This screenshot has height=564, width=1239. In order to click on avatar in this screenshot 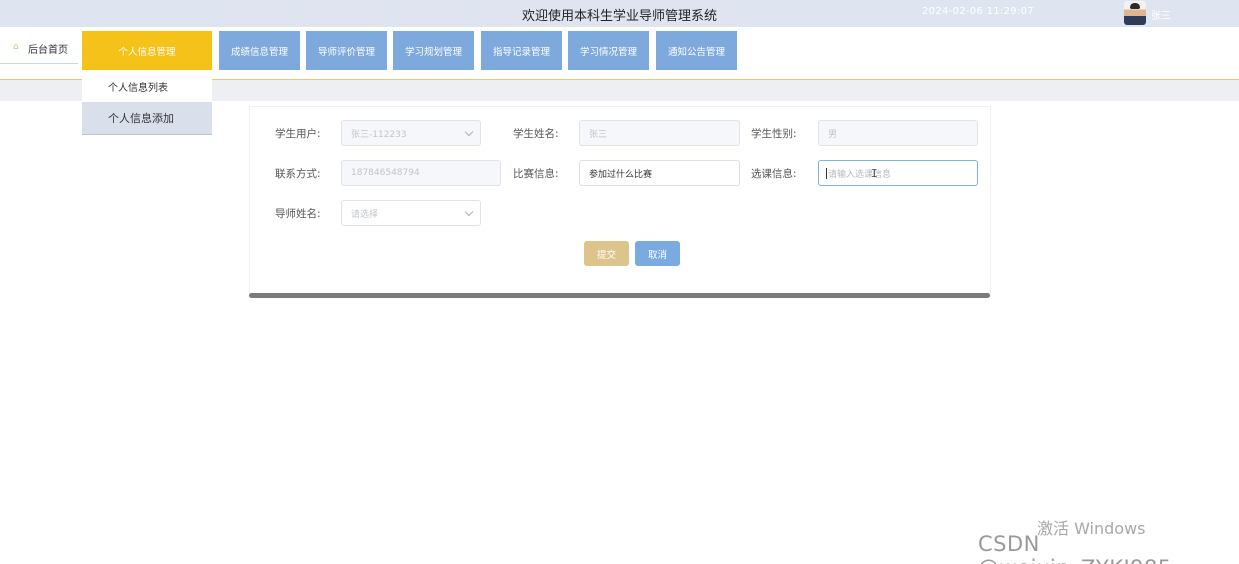, I will do `click(1135, 13)`.